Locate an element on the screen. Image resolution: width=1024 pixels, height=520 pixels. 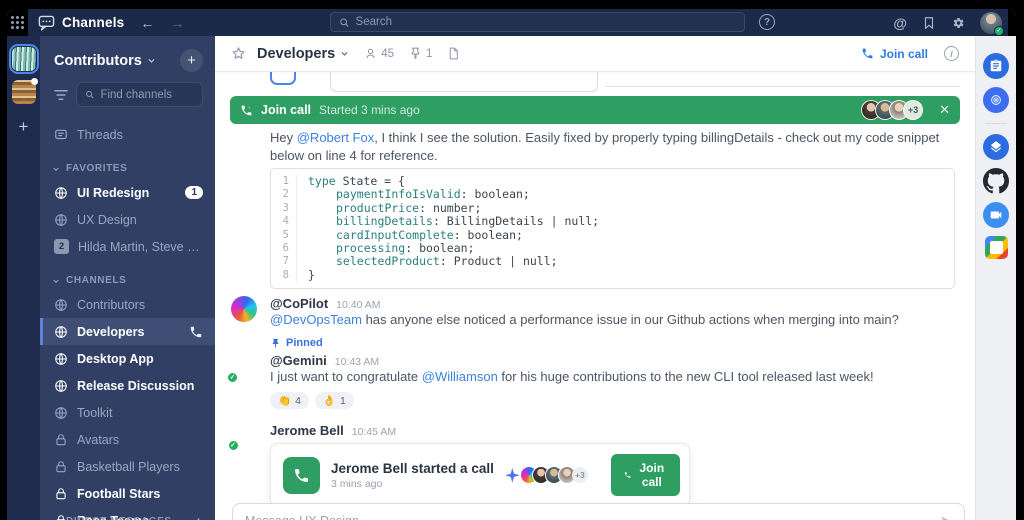
create-channel-button: + is located at coordinates (191, 60).